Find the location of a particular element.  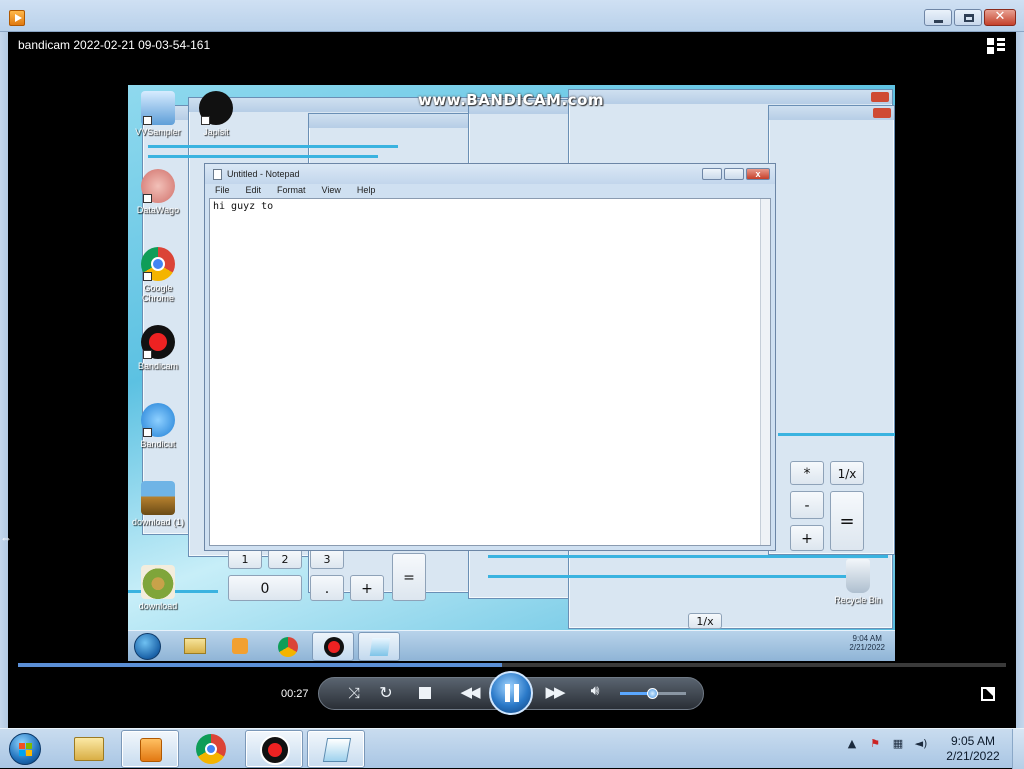

desktop-icon-vvsampler: VVSampler is located at coordinates (158, 114).